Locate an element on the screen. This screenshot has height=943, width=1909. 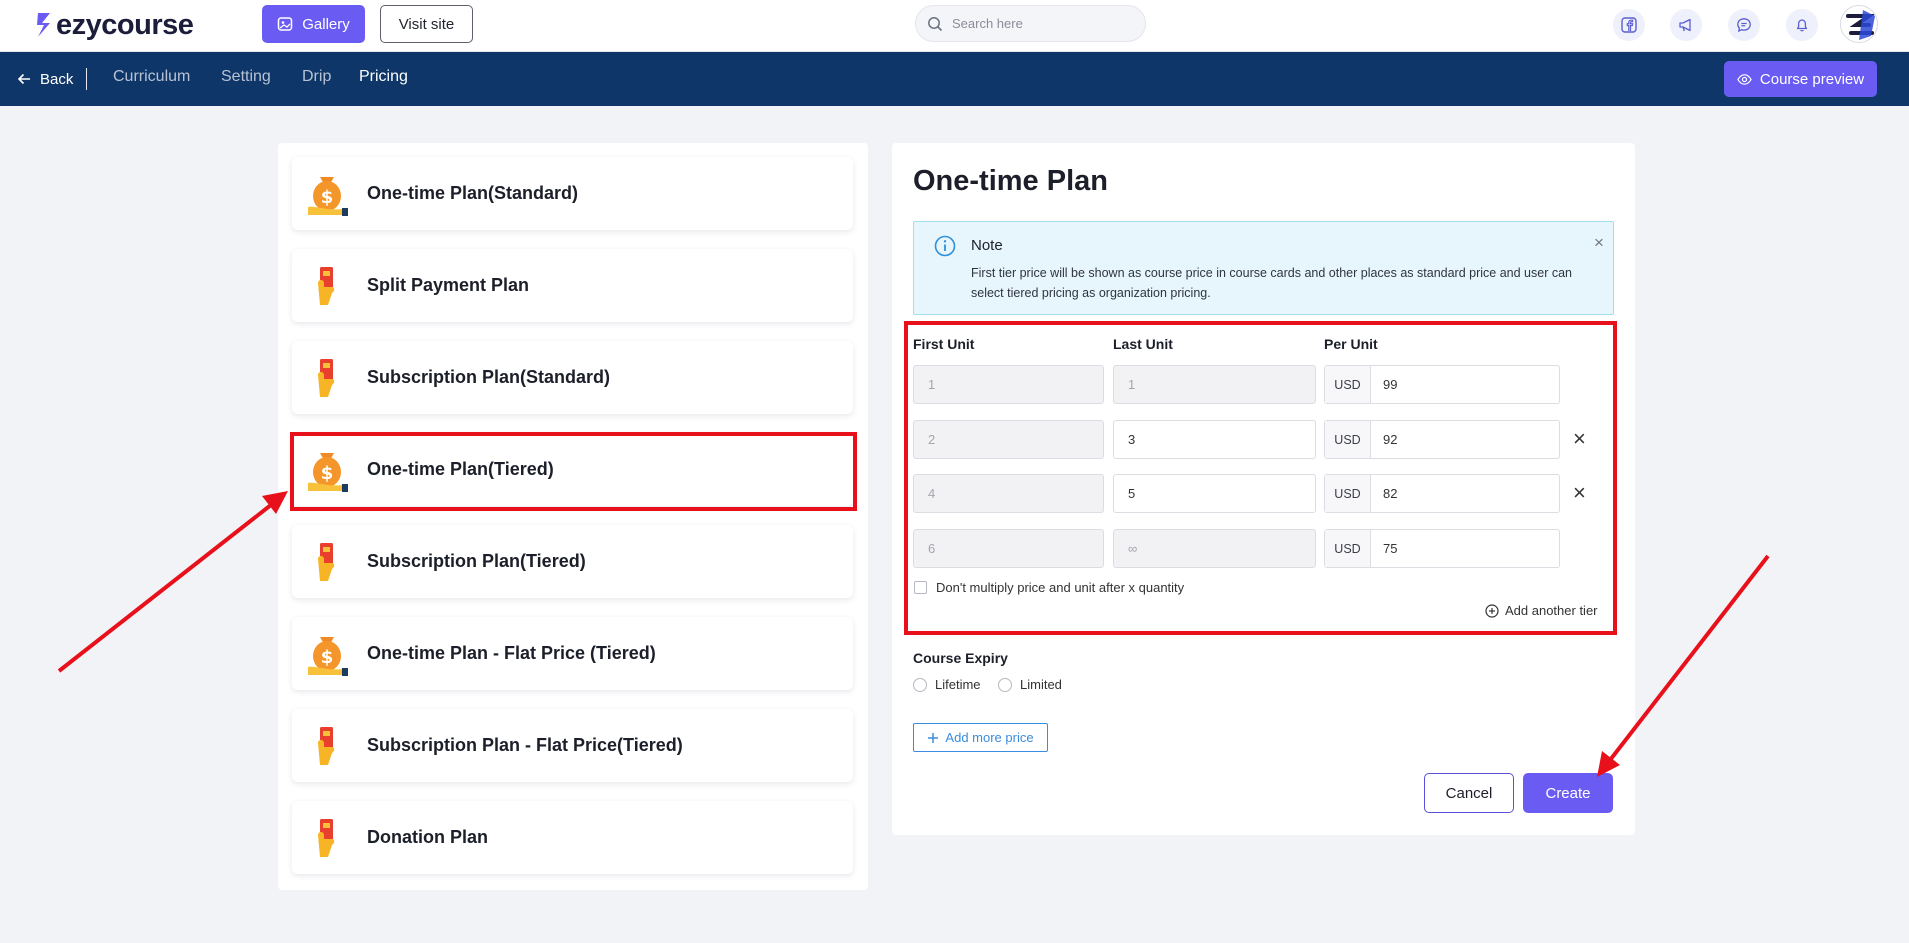
limited-radio is located at coordinates (1005, 684).